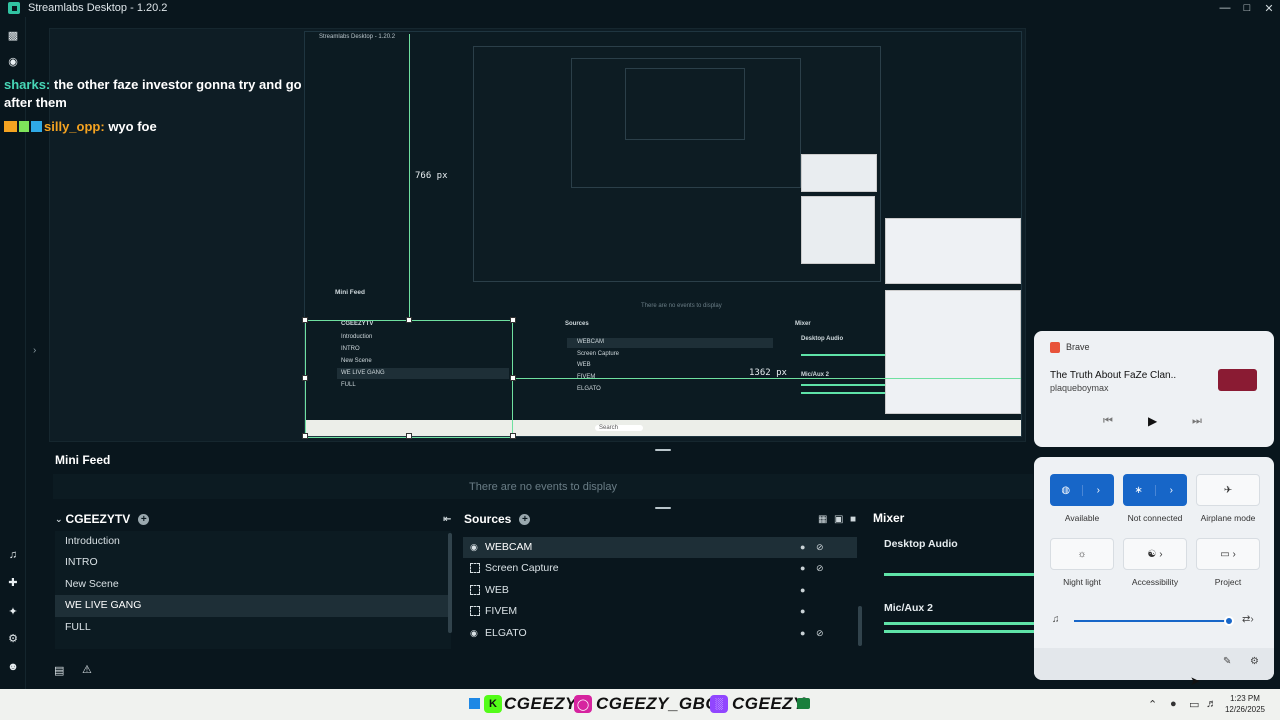  Describe the element at coordinates (1154, 664) in the screenshot. I see `quick-settings-footer` at that location.